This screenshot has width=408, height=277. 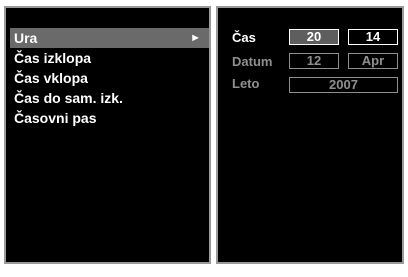 I want to click on menu-item-auto-sleep: Čas do sam. izk., so click(x=109, y=98).